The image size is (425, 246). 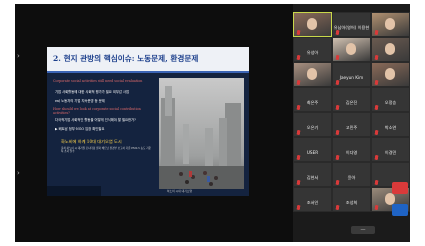 What do you see at coordinates (351, 77) in the screenshot?
I see `participant-name: Jaeyun Kim` at bounding box center [351, 77].